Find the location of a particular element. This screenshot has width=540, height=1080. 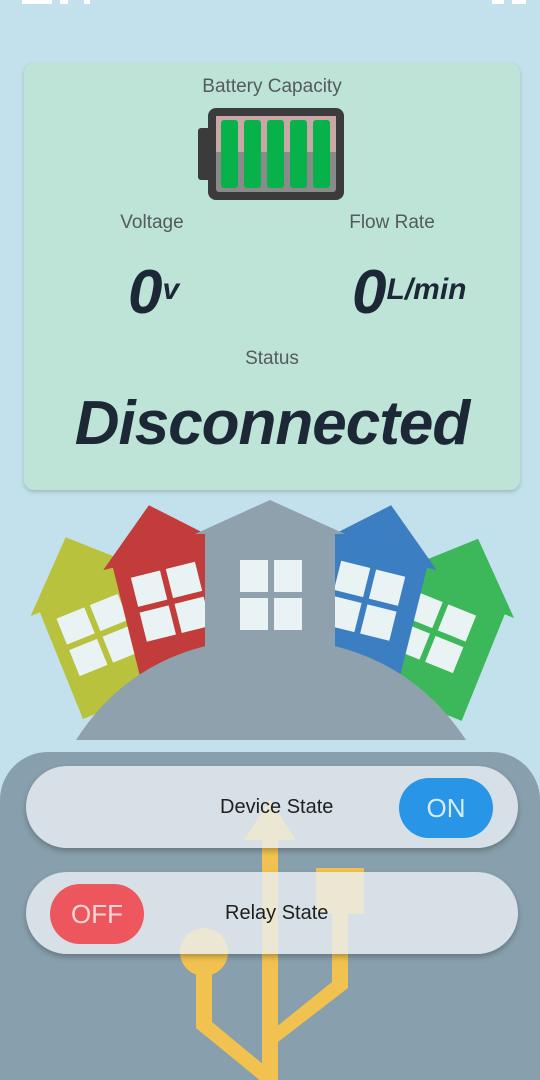

status-bar is located at coordinates (270, 5).